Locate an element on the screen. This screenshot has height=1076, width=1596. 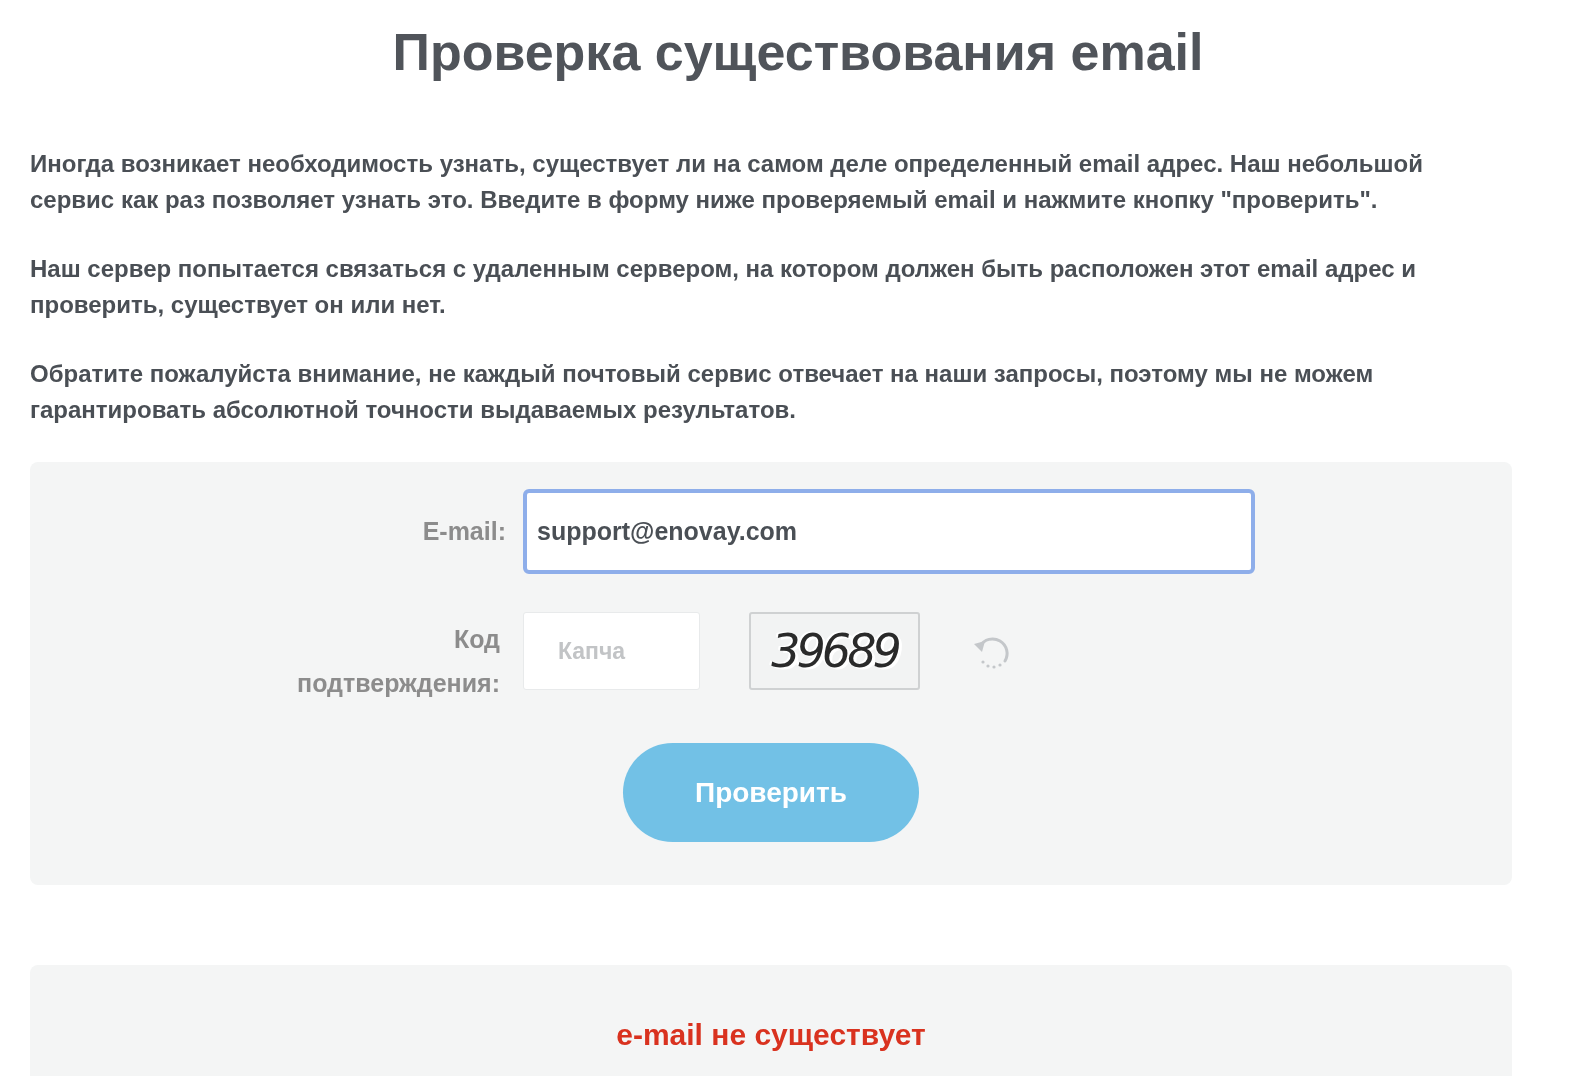
email-input: support@enovay.com is located at coordinates (889, 531).